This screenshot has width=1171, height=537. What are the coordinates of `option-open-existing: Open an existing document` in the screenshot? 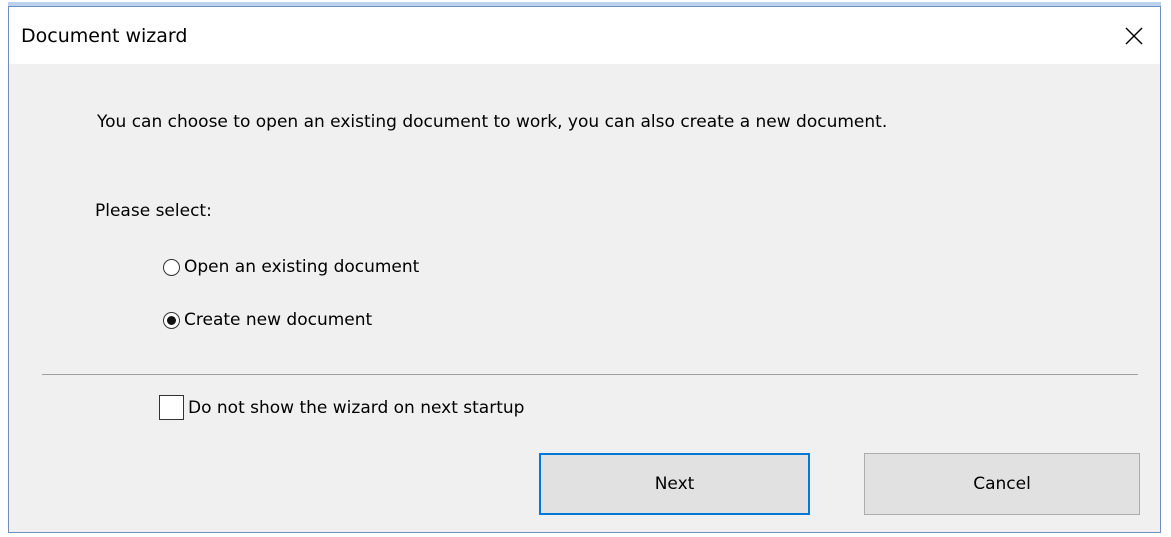 It's located at (291, 267).